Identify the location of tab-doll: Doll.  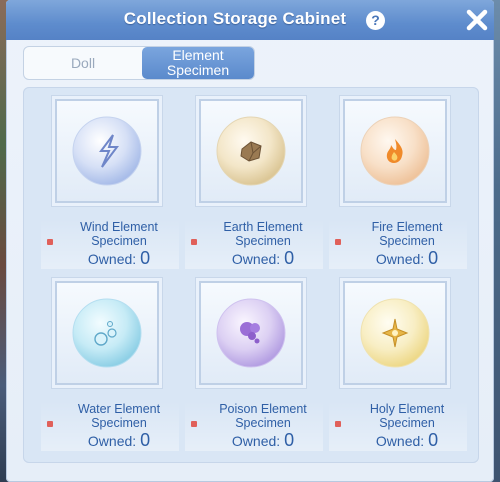
(83, 63).